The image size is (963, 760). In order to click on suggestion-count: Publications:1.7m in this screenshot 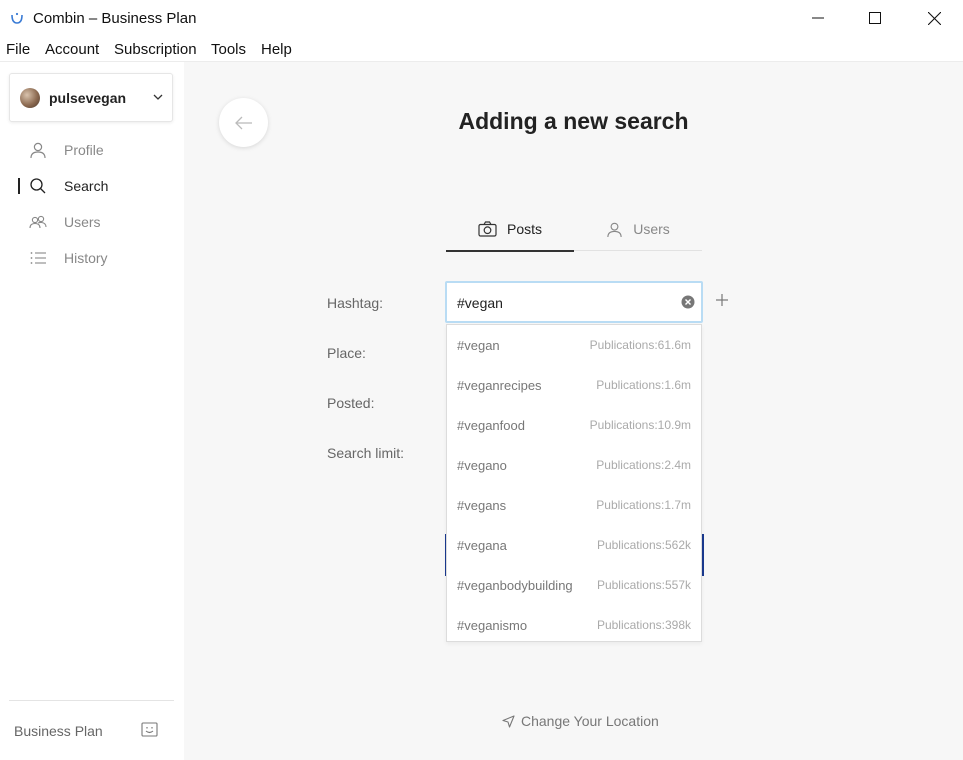, I will do `click(643, 505)`.